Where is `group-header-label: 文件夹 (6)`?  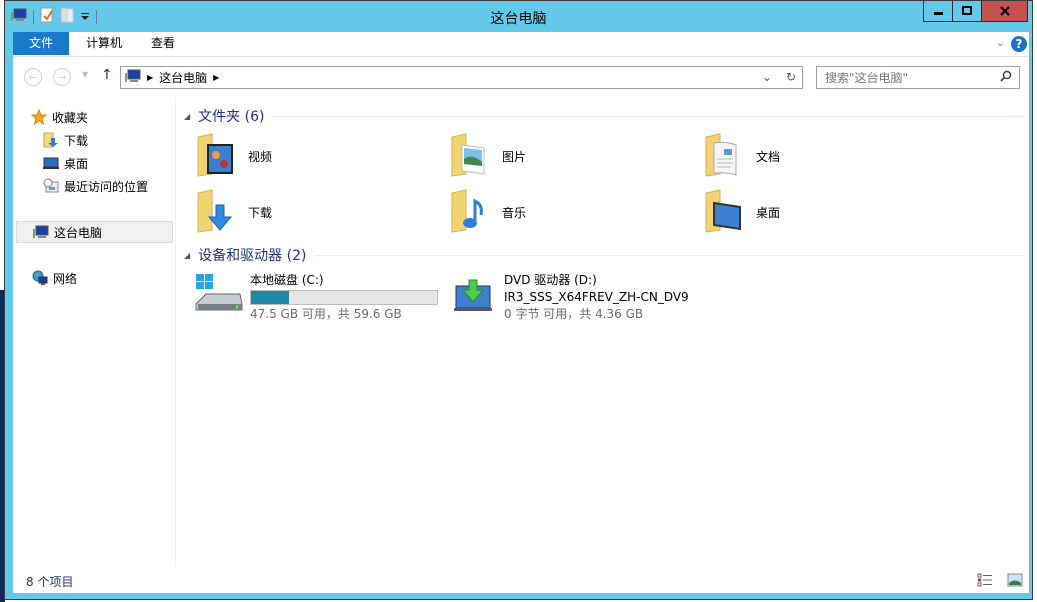
group-header-label: 文件夹 (6) is located at coordinates (231, 117).